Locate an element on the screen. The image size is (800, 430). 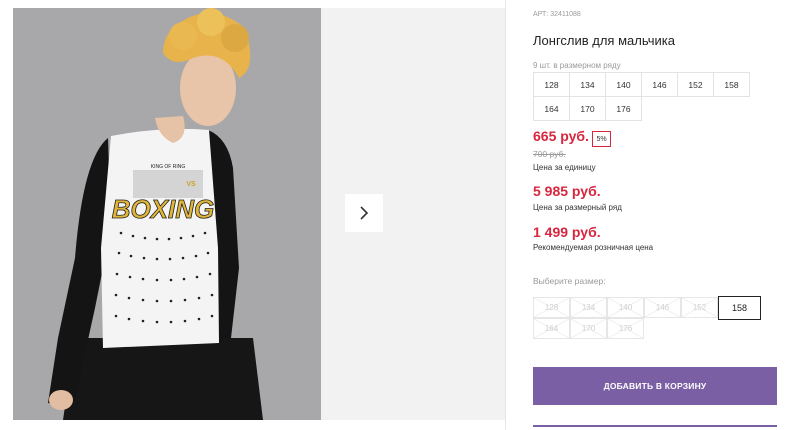
size-option-selected: 158 is located at coordinates (739, 308).